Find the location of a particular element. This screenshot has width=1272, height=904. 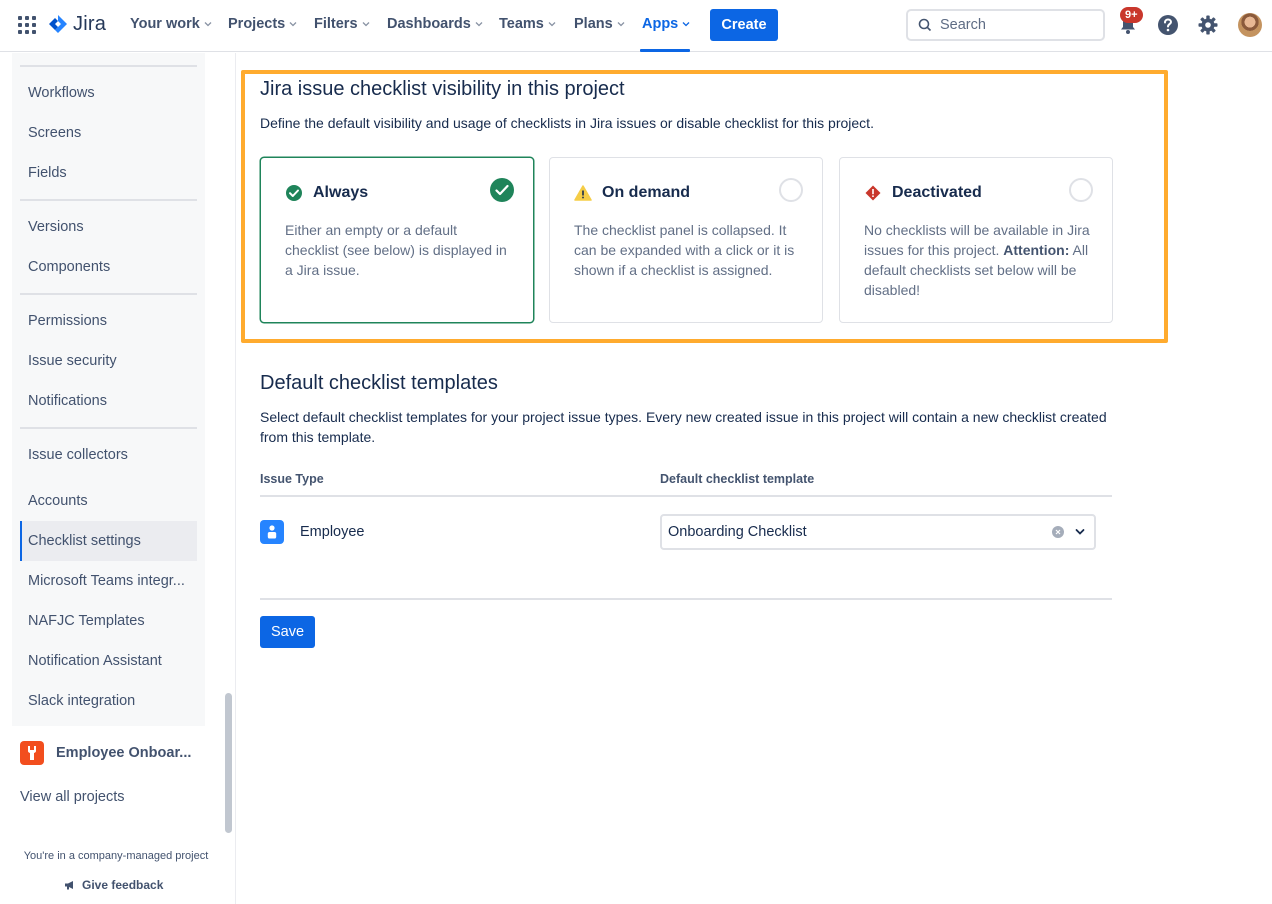

sidebar-item-workflows: Workflows is located at coordinates (61, 93).